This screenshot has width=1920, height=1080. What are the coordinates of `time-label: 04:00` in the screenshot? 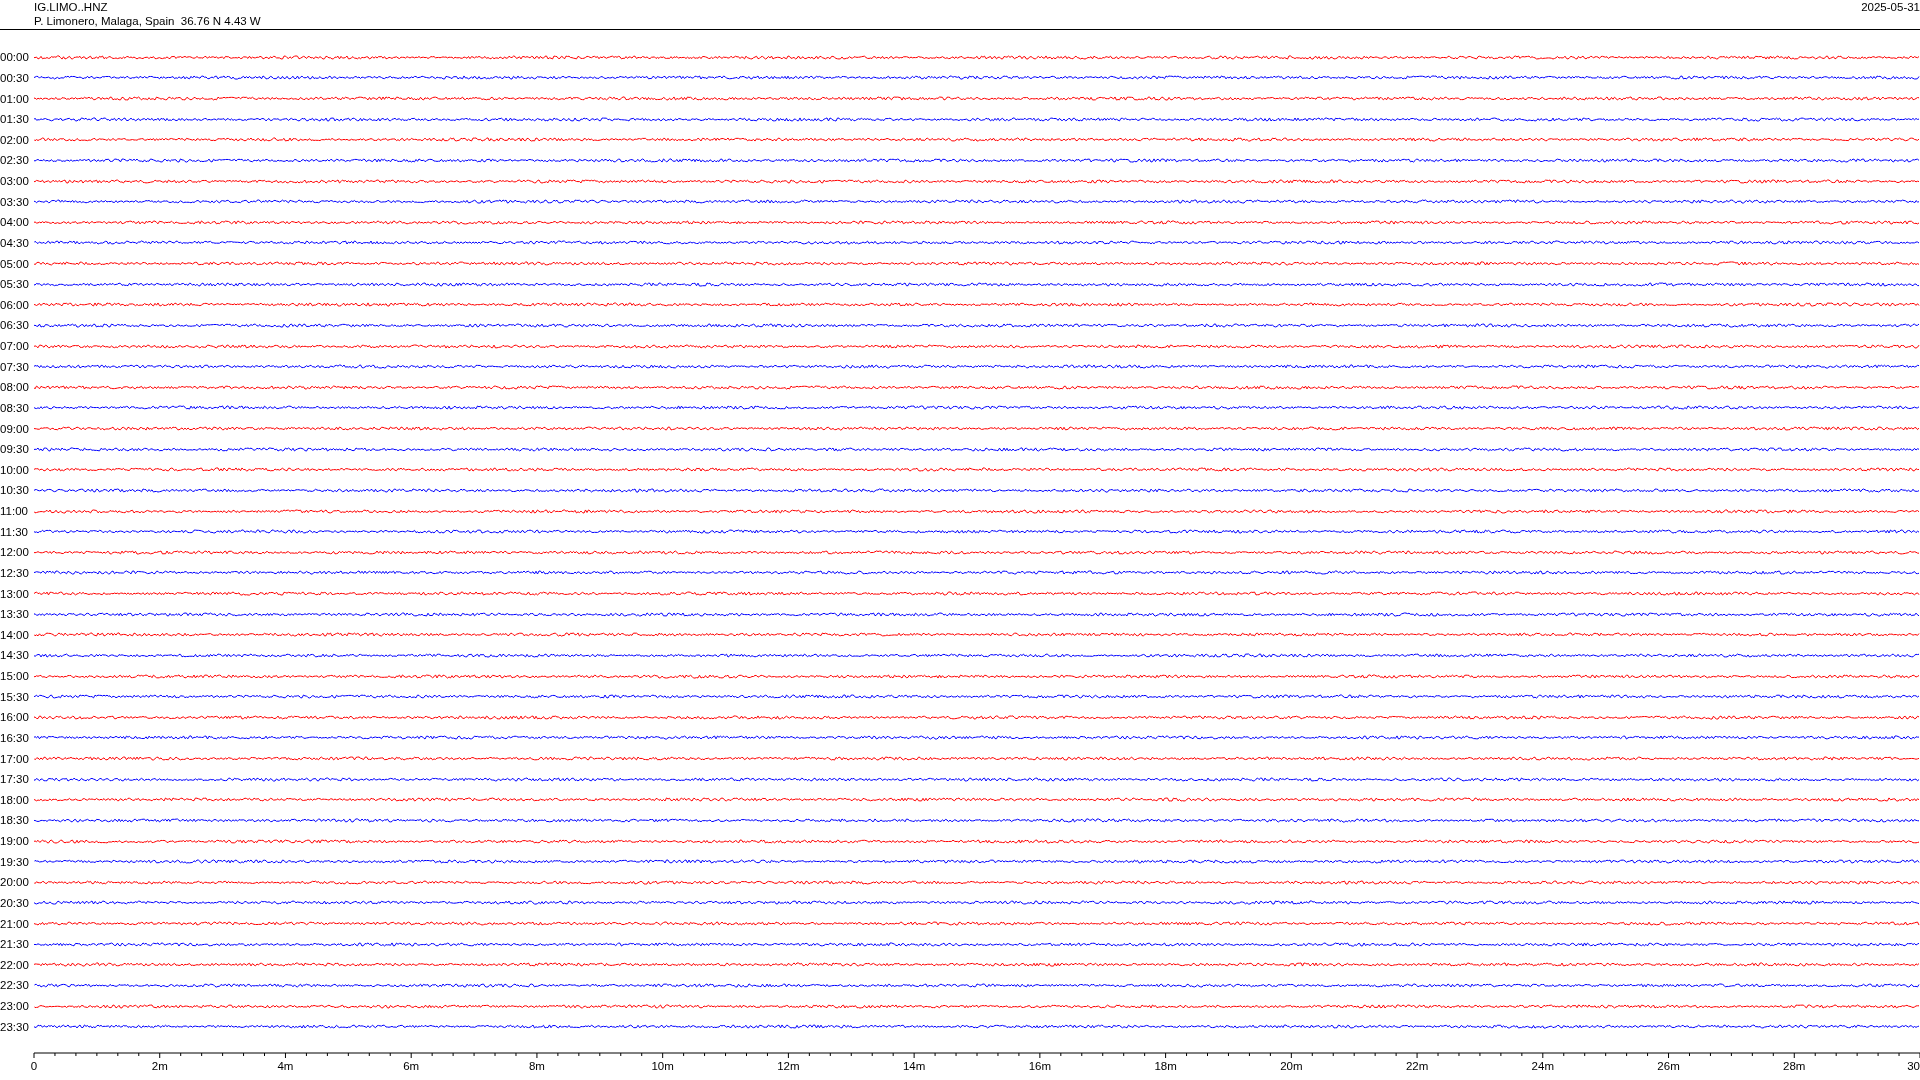 It's located at (15, 222).